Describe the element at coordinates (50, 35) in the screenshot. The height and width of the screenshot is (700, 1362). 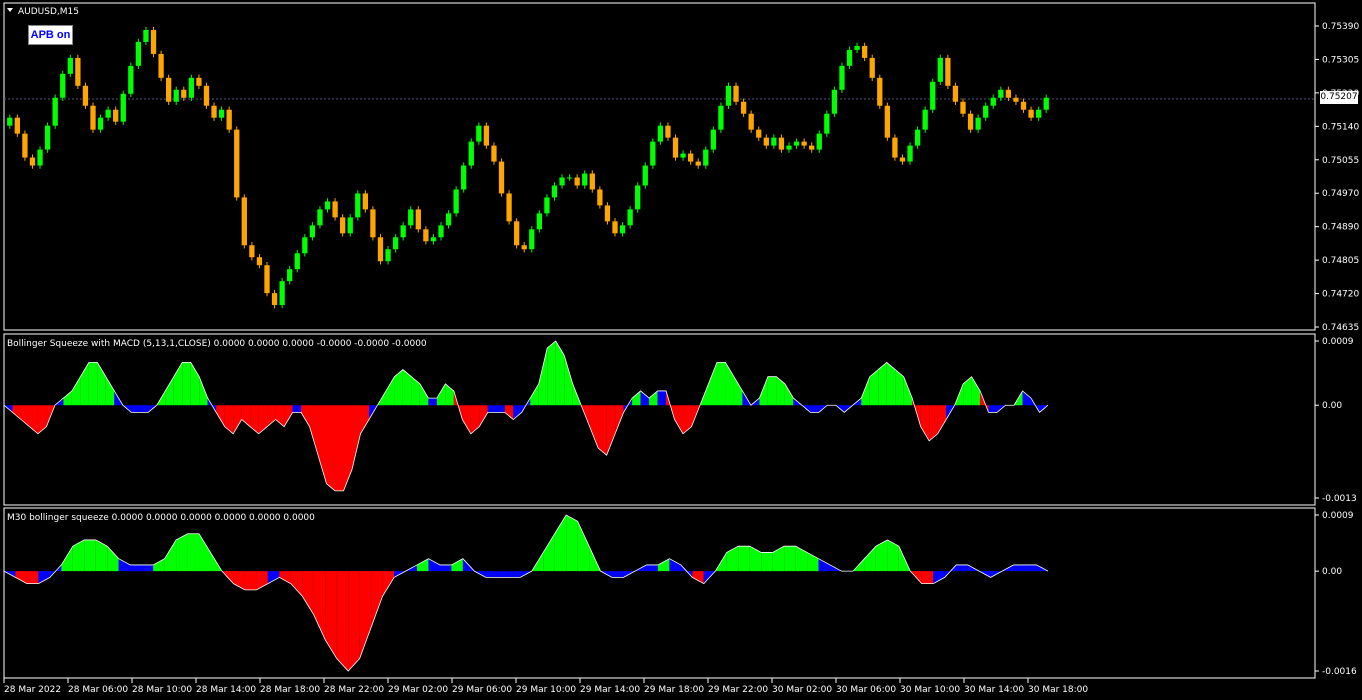
I see `apb-toggle-button: APB on` at that location.